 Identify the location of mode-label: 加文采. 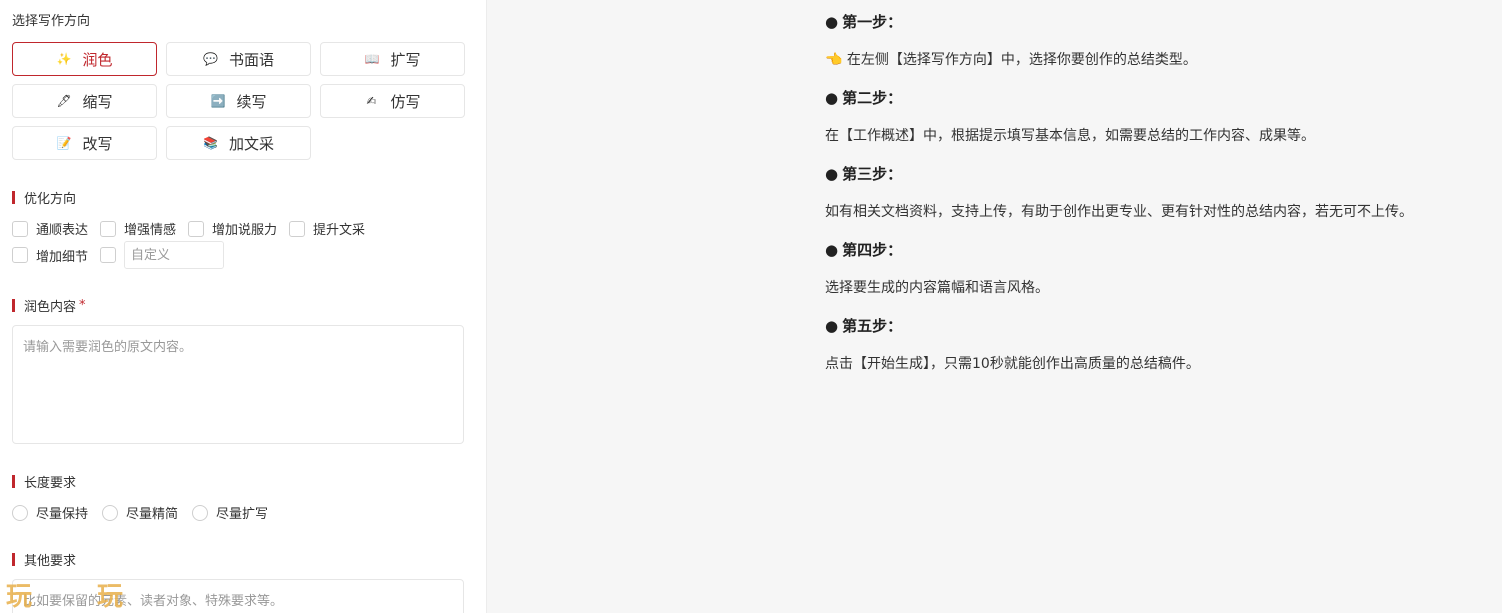
(251, 143).